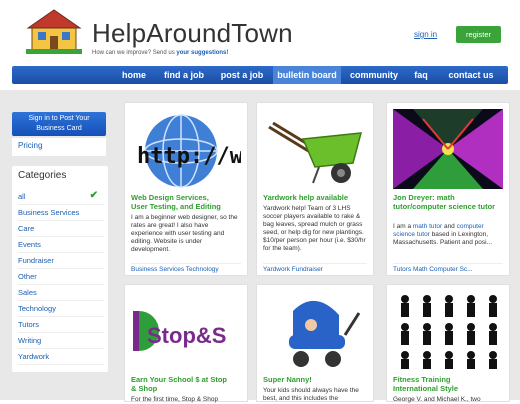  Describe the element at coordinates (59, 147) in the screenshot. I see `pricing-link-box: Pricing` at that location.